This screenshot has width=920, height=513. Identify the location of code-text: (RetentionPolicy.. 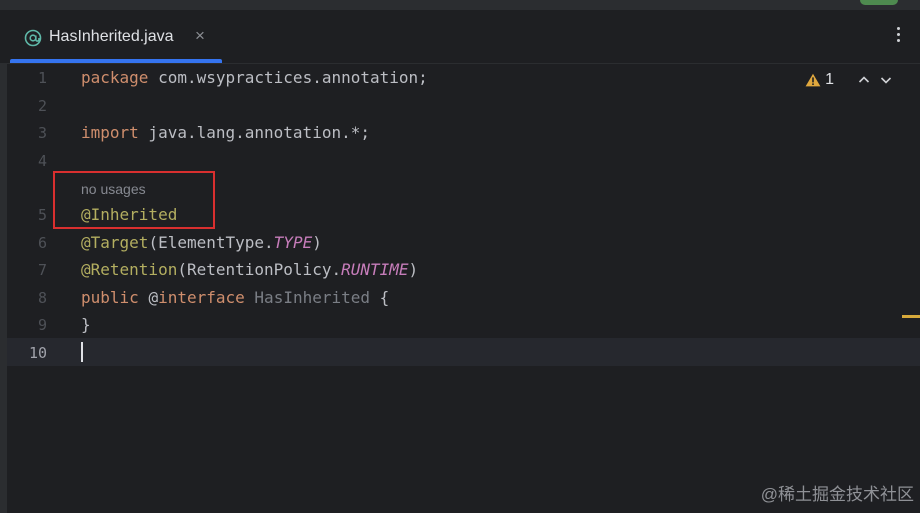
(259, 269).